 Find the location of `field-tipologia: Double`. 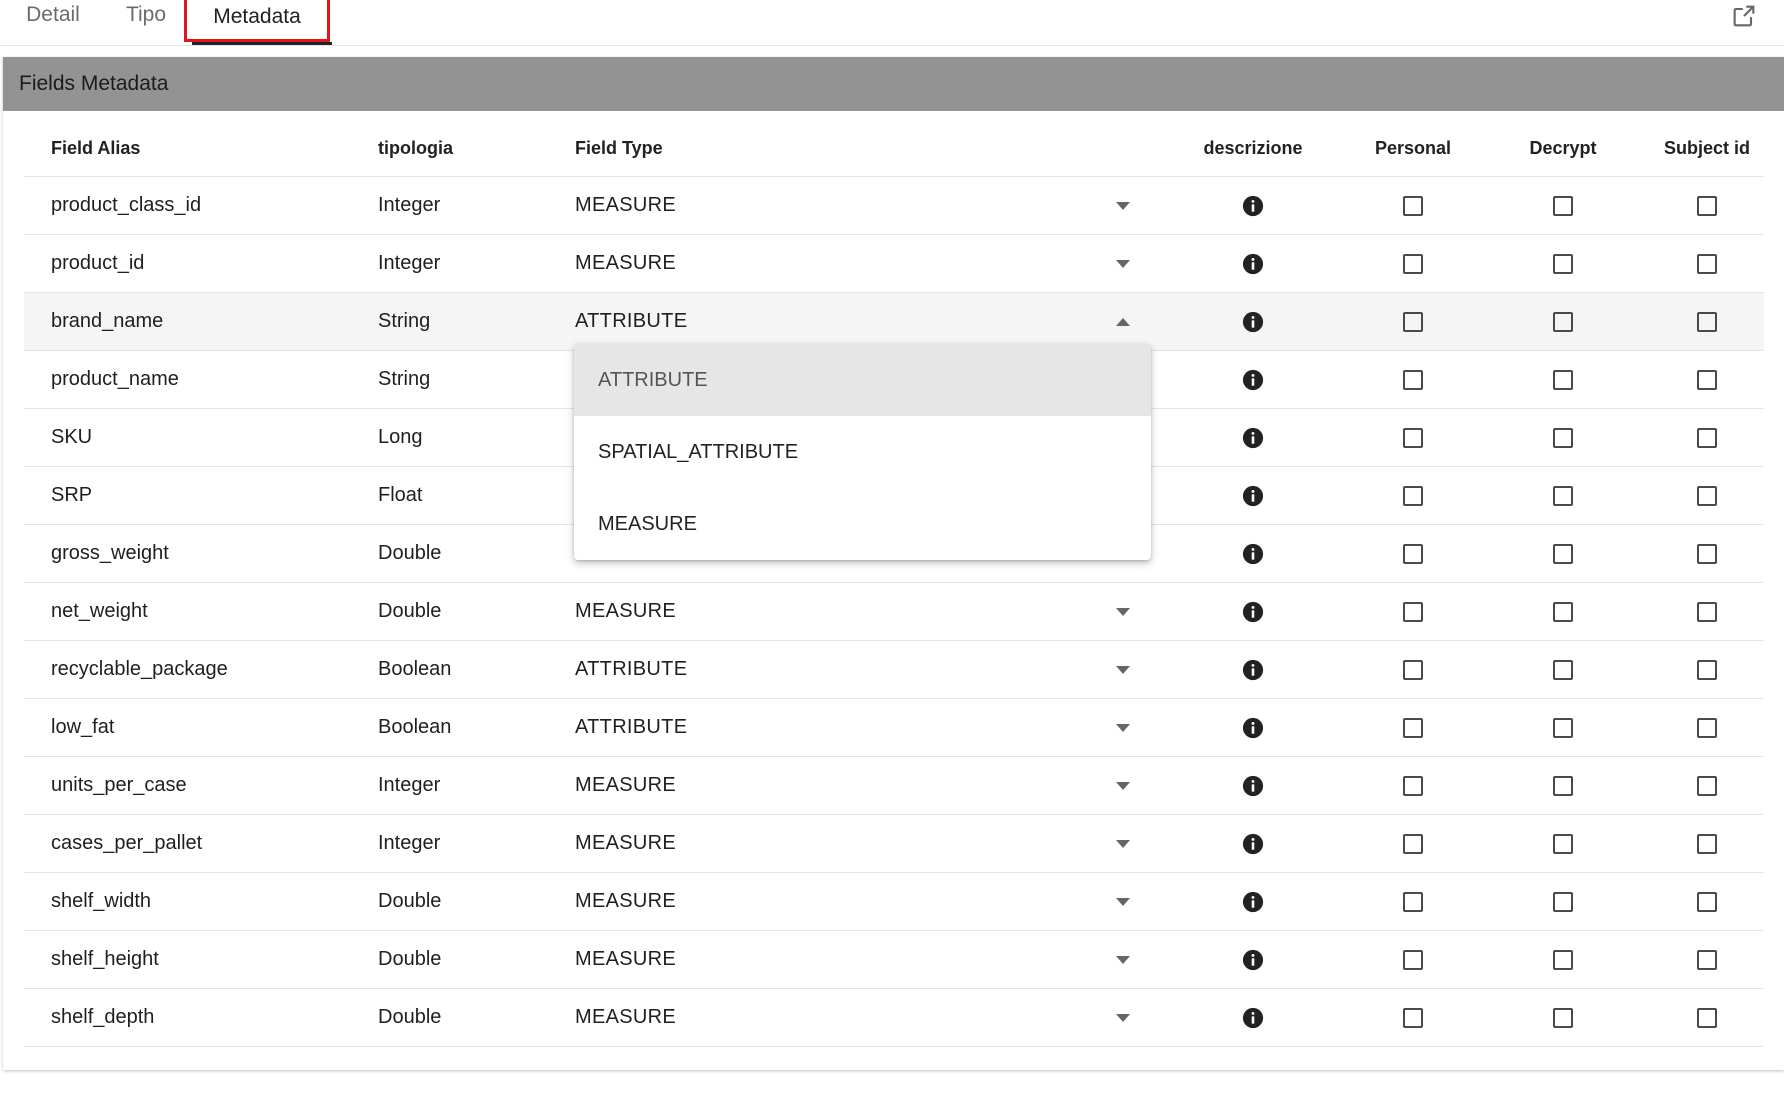

field-tipologia: Double is located at coordinates (410, 611).